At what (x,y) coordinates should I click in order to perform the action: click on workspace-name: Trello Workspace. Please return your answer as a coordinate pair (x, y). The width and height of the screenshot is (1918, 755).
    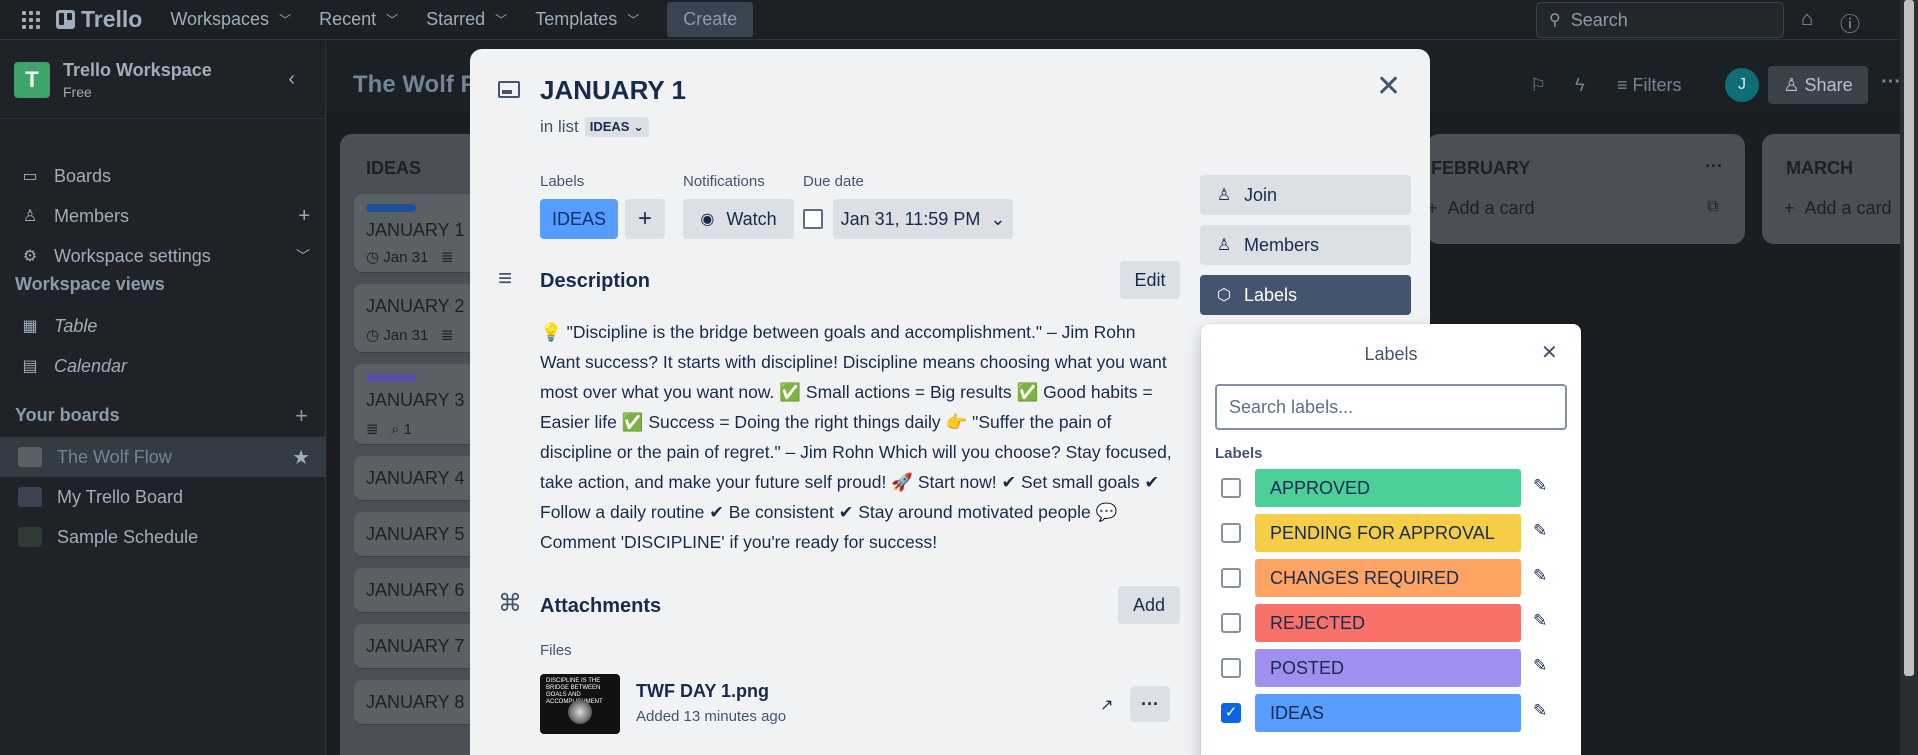
    Looking at the image, I should click on (137, 70).